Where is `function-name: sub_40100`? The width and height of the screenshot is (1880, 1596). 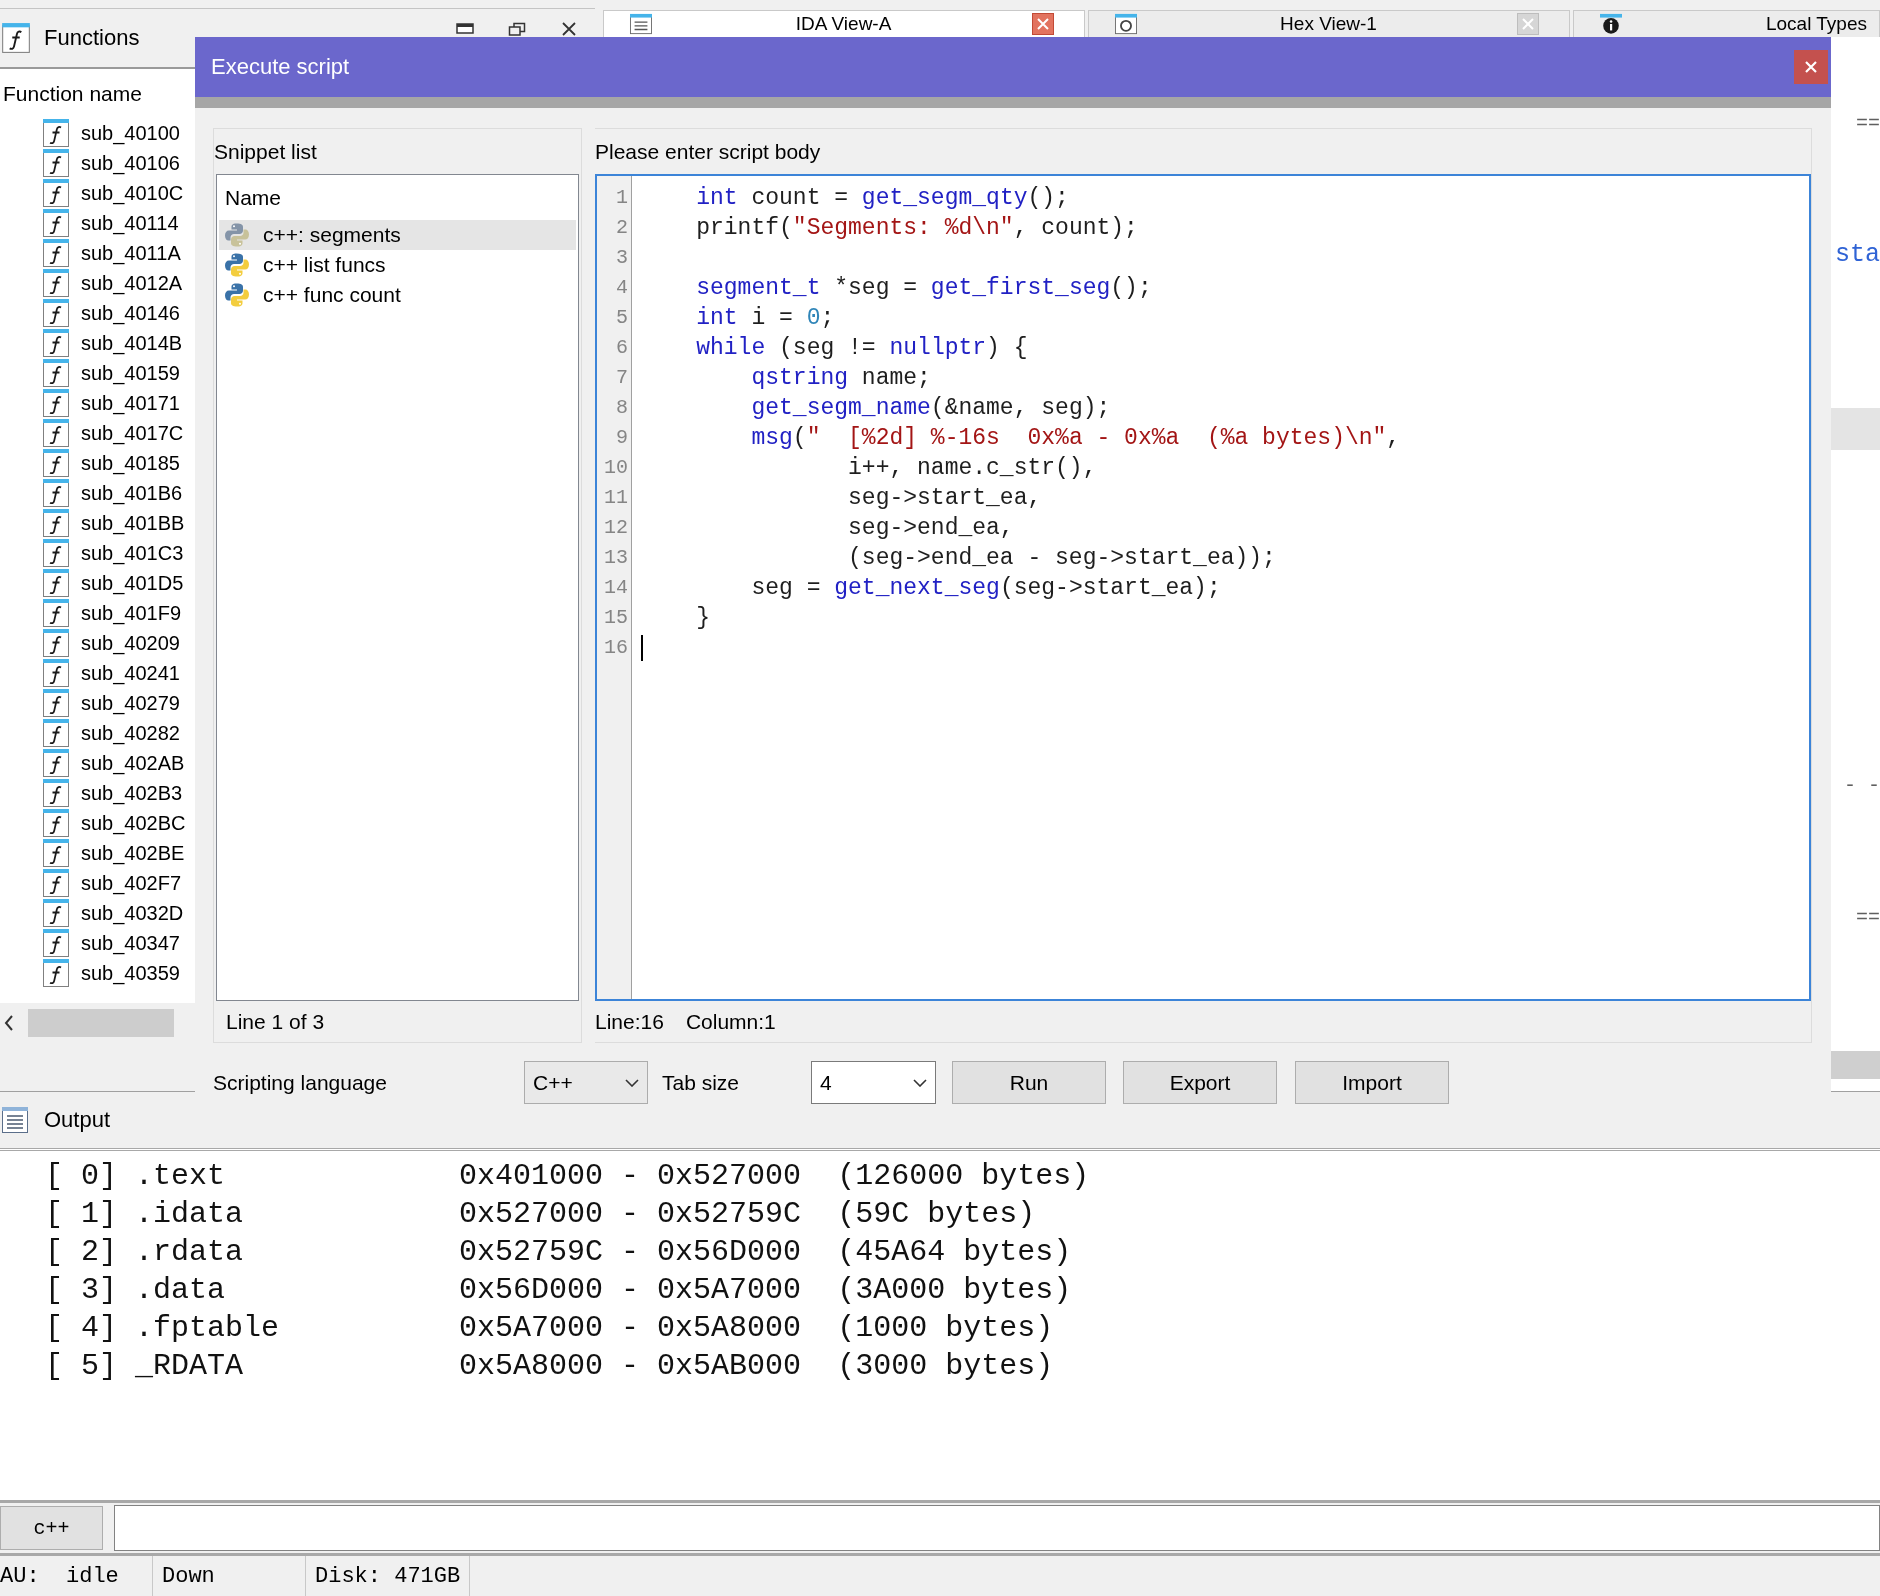 function-name: sub_40100 is located at coordinates (130, 133).